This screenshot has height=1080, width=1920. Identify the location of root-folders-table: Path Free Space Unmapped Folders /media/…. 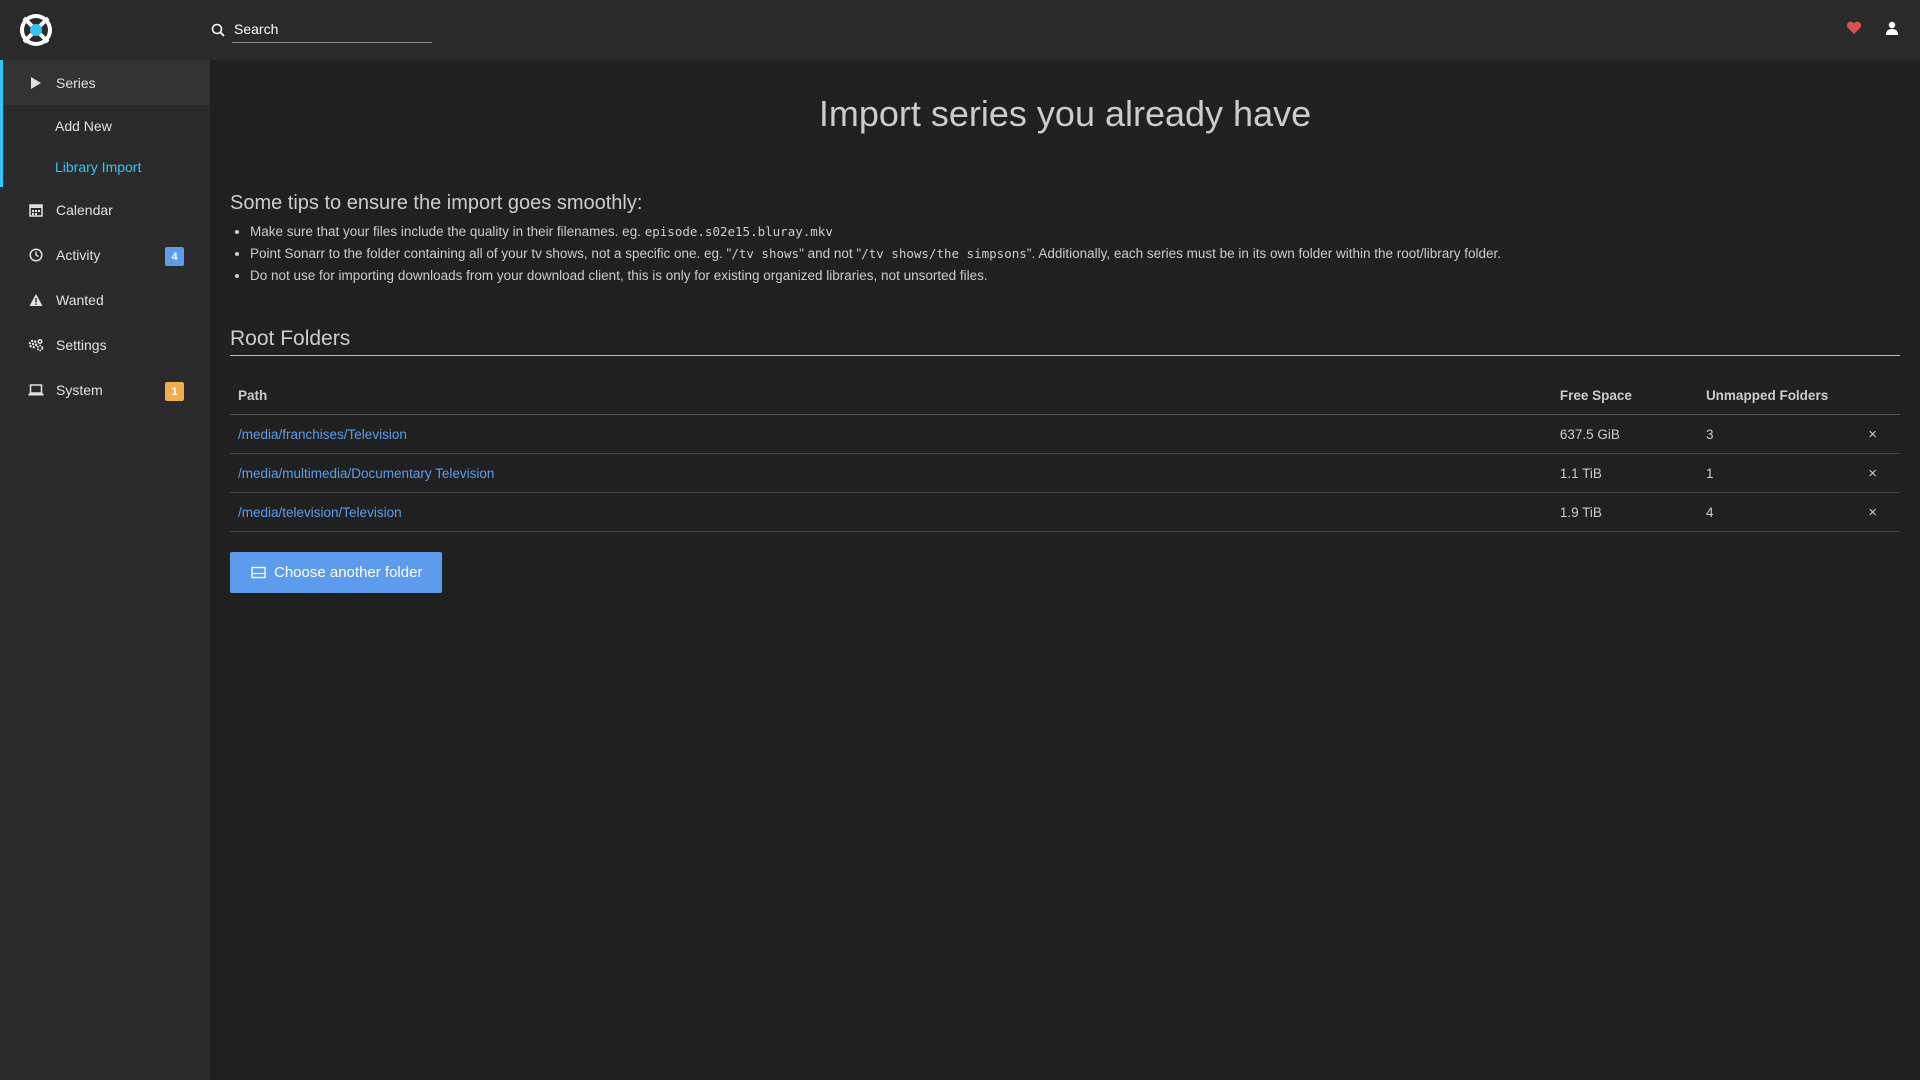
(1065, 454).